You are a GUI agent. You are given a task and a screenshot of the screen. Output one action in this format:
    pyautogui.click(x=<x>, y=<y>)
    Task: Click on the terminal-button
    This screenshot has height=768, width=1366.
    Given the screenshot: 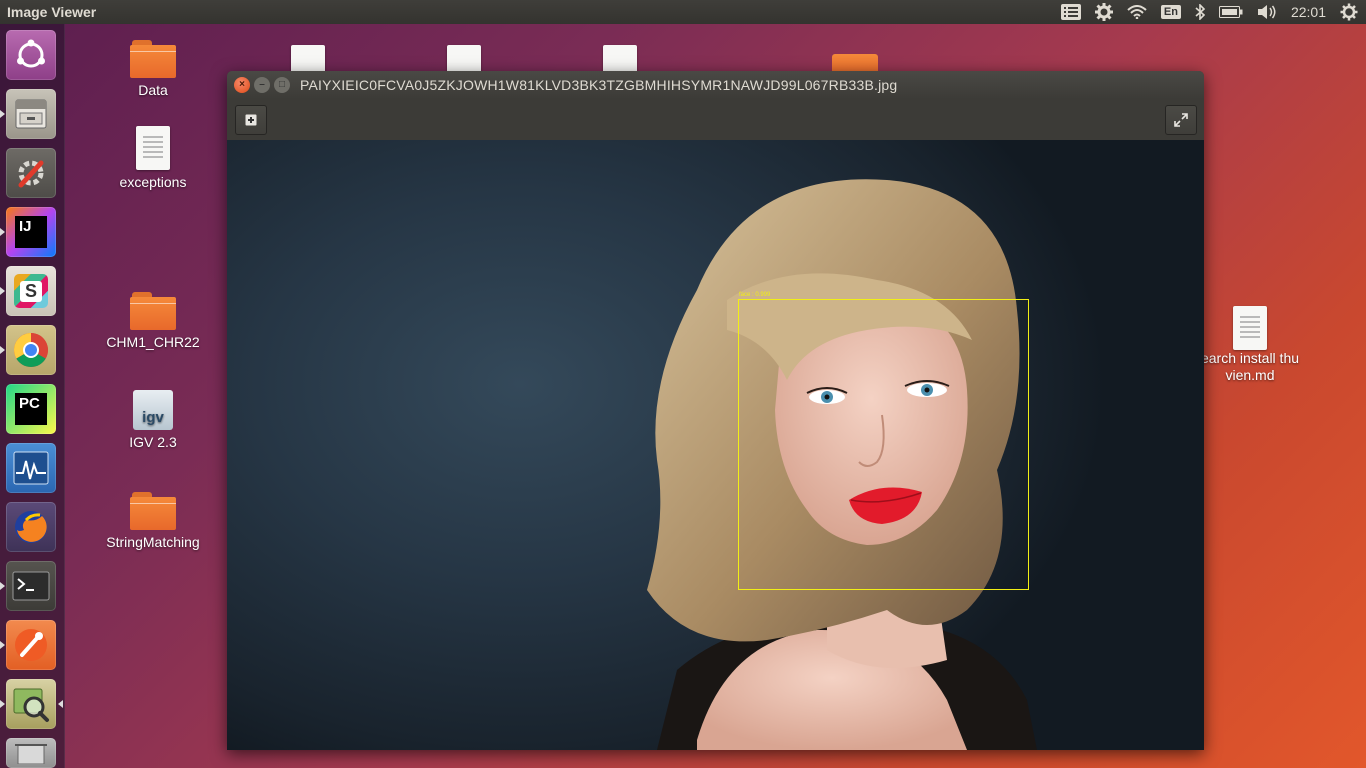 What is the action you would take?
    pyautogui.click(x=28, y=586)
    